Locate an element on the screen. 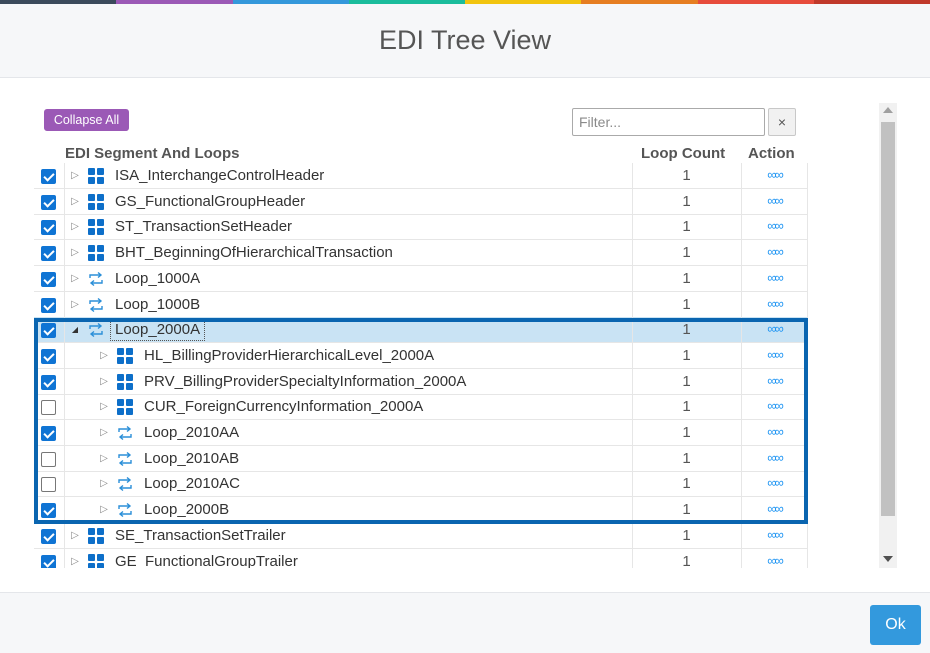 This screenshot has height=653, width=930. tree-row: ▷ ISA_InterchangeControlHeader 1 ∞∞ is located at coordinates (421, 176).